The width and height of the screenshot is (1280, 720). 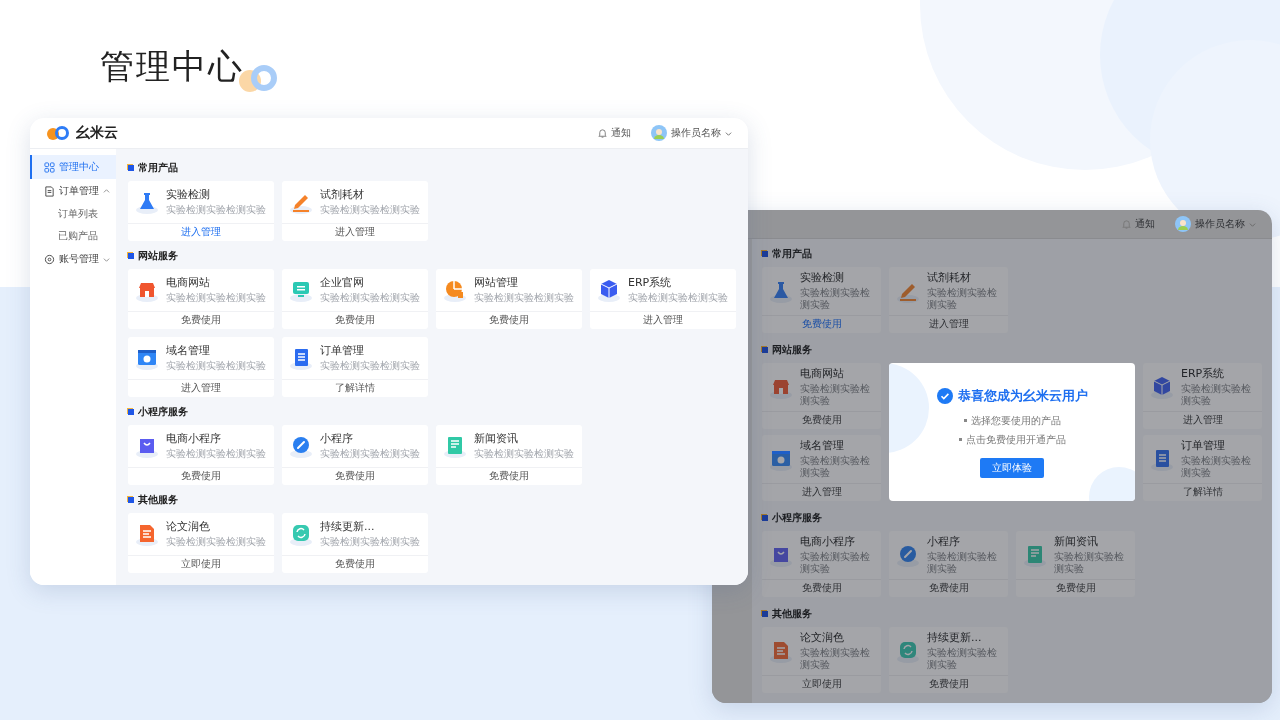 What do you see at coordinates (172, 66) in the screenshot?
I see `page-title: 管理中心` at bounding box center [172, 66].